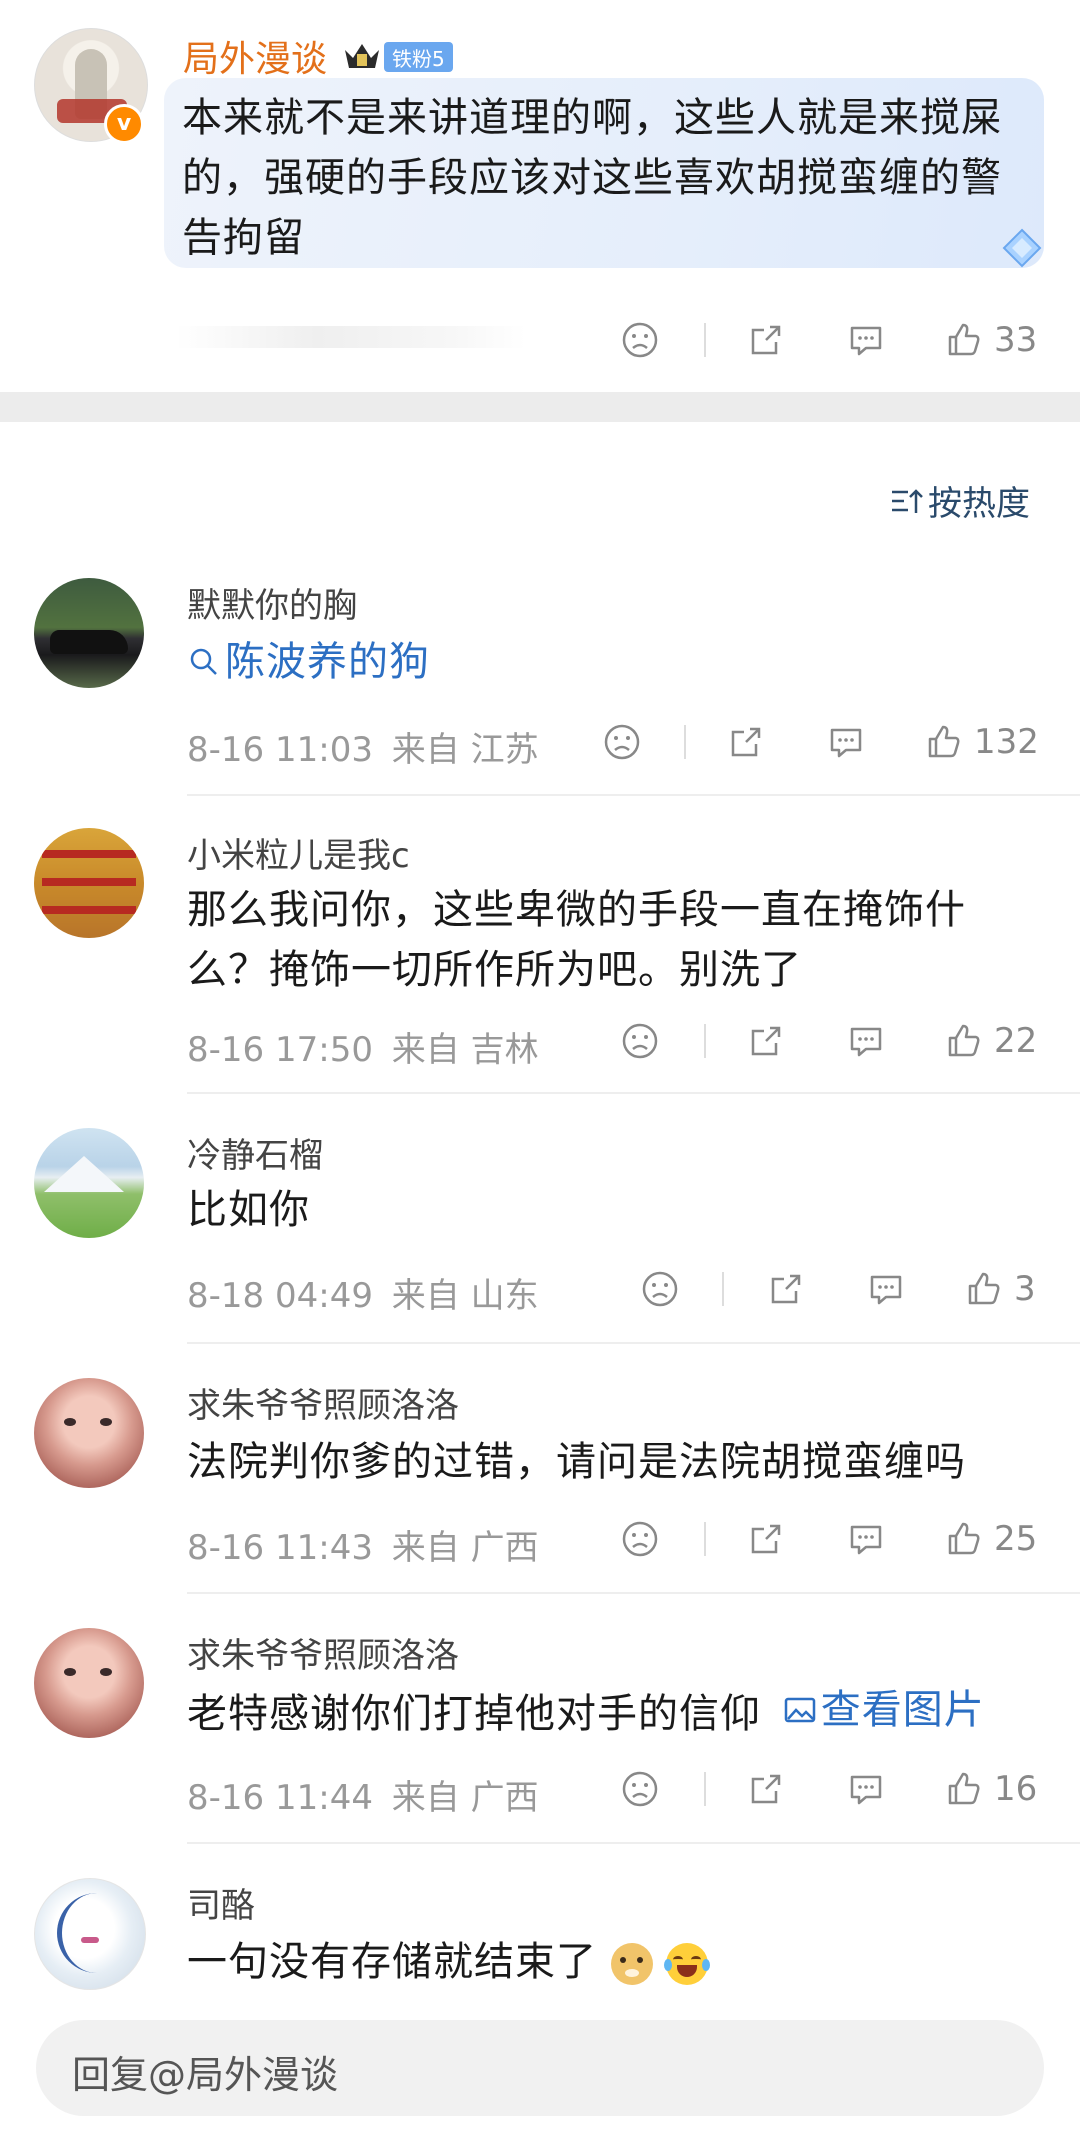 The width and height of the screenshot is (1080, 2133). Describe the element at coordinates (990, 1041) in the screenshot. I see `like-button: 22` at that location.